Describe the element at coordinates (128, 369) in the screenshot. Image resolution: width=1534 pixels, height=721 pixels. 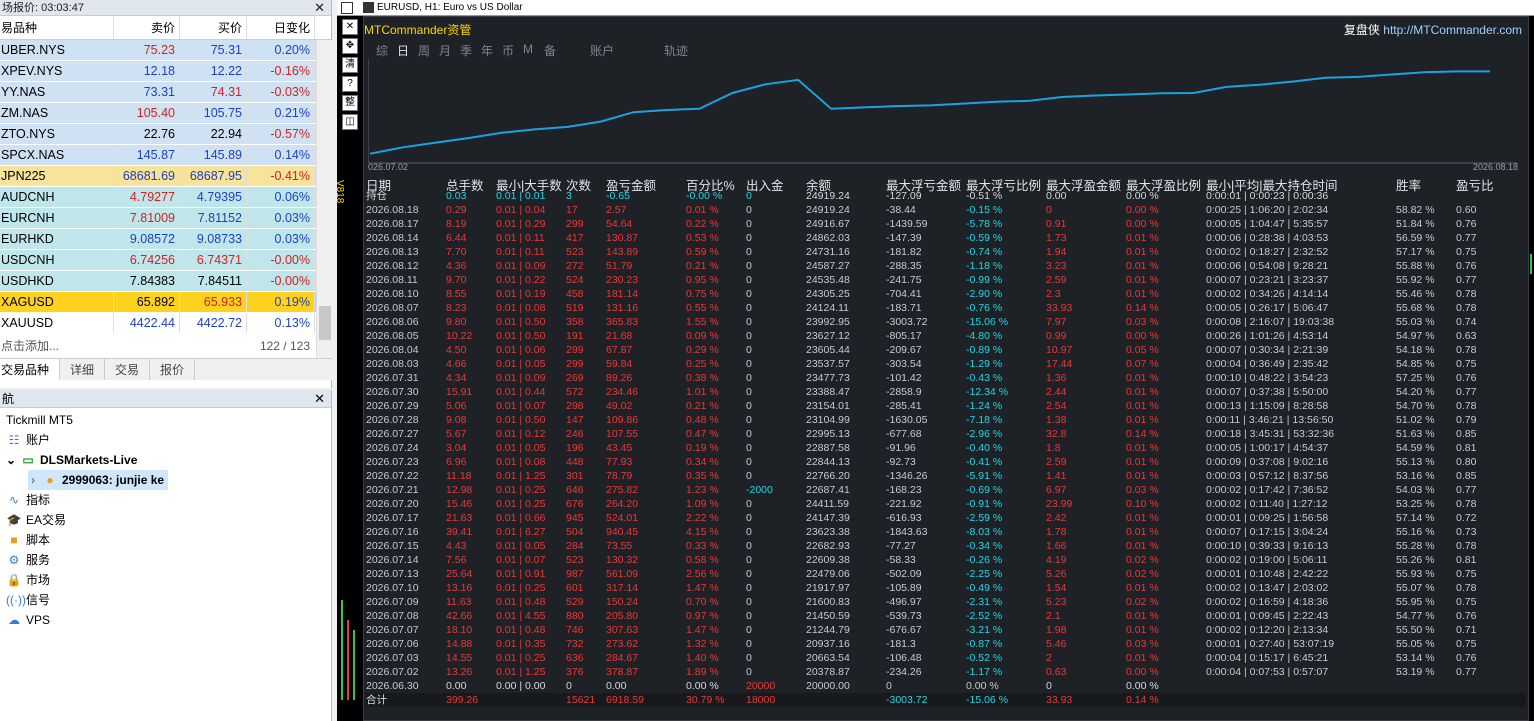
I see `tab-trading: 交易` at that location.